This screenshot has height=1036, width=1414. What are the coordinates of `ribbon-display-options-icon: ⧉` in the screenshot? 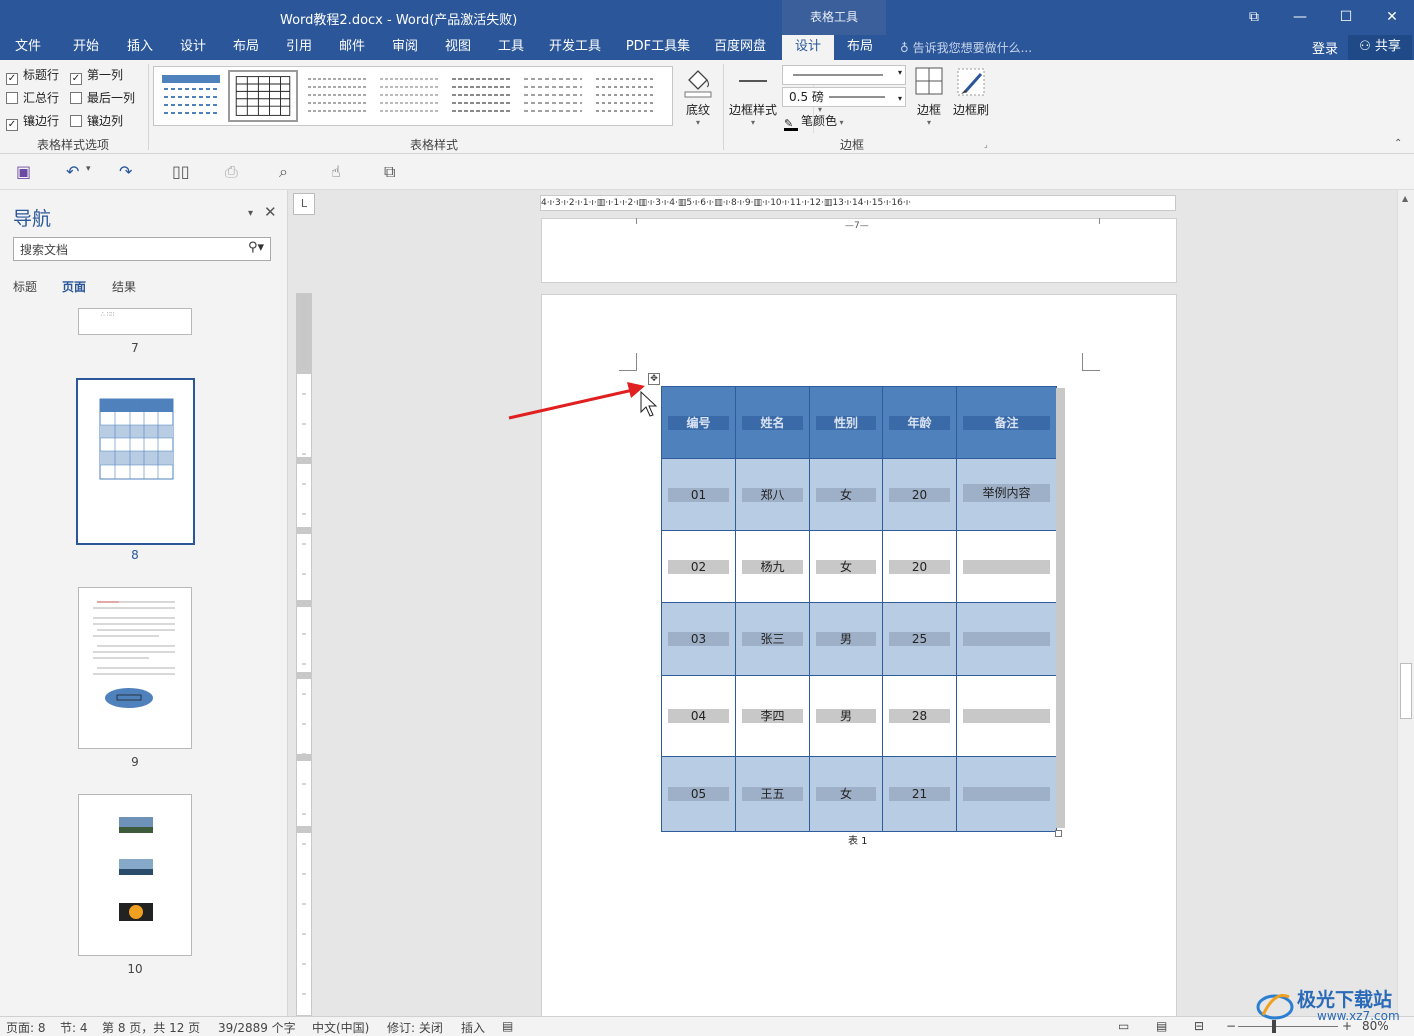 It's located at (1254, 17).